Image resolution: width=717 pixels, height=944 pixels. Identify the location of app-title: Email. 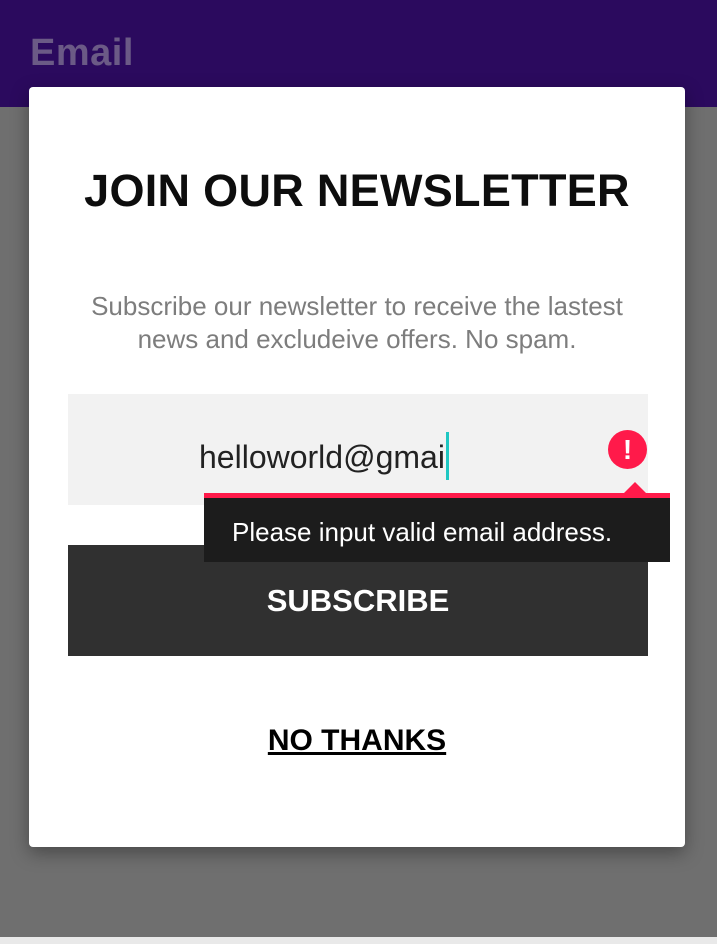
(82, 53).